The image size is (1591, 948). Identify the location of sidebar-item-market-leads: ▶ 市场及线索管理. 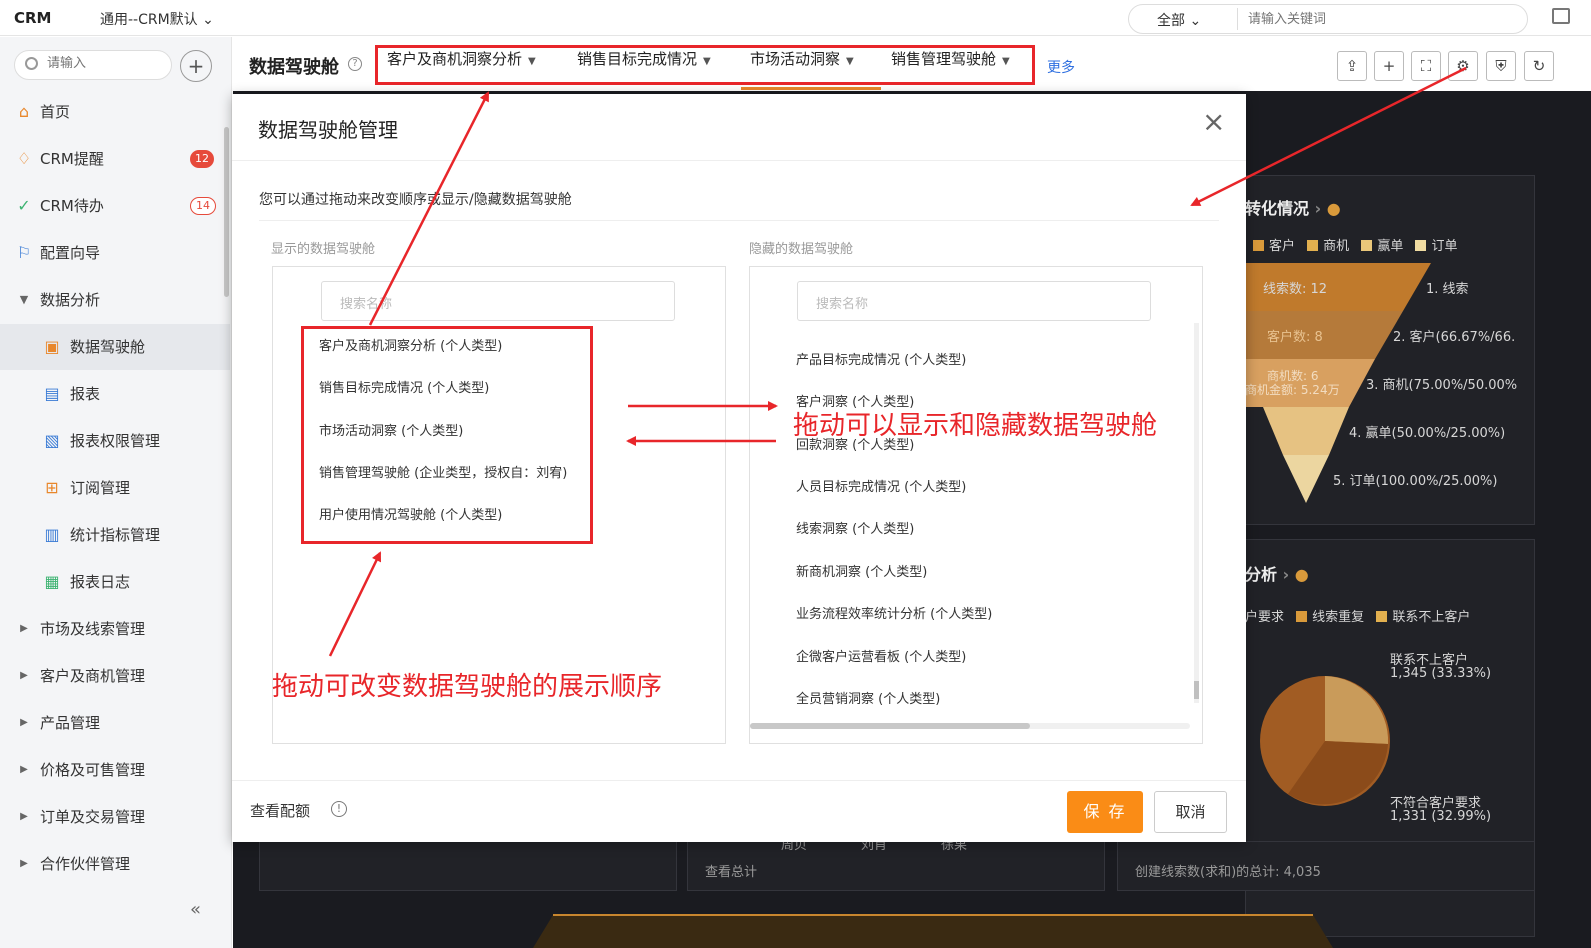
(115, 629).